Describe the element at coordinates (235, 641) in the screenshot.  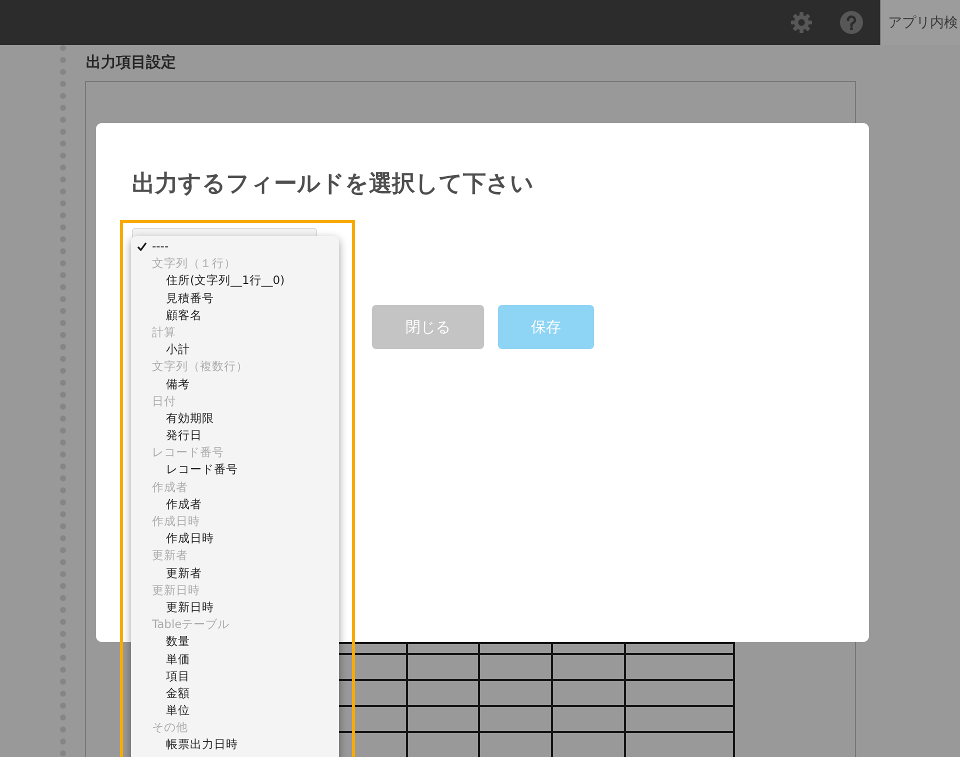
I see `menu-option: 数量` at that location.